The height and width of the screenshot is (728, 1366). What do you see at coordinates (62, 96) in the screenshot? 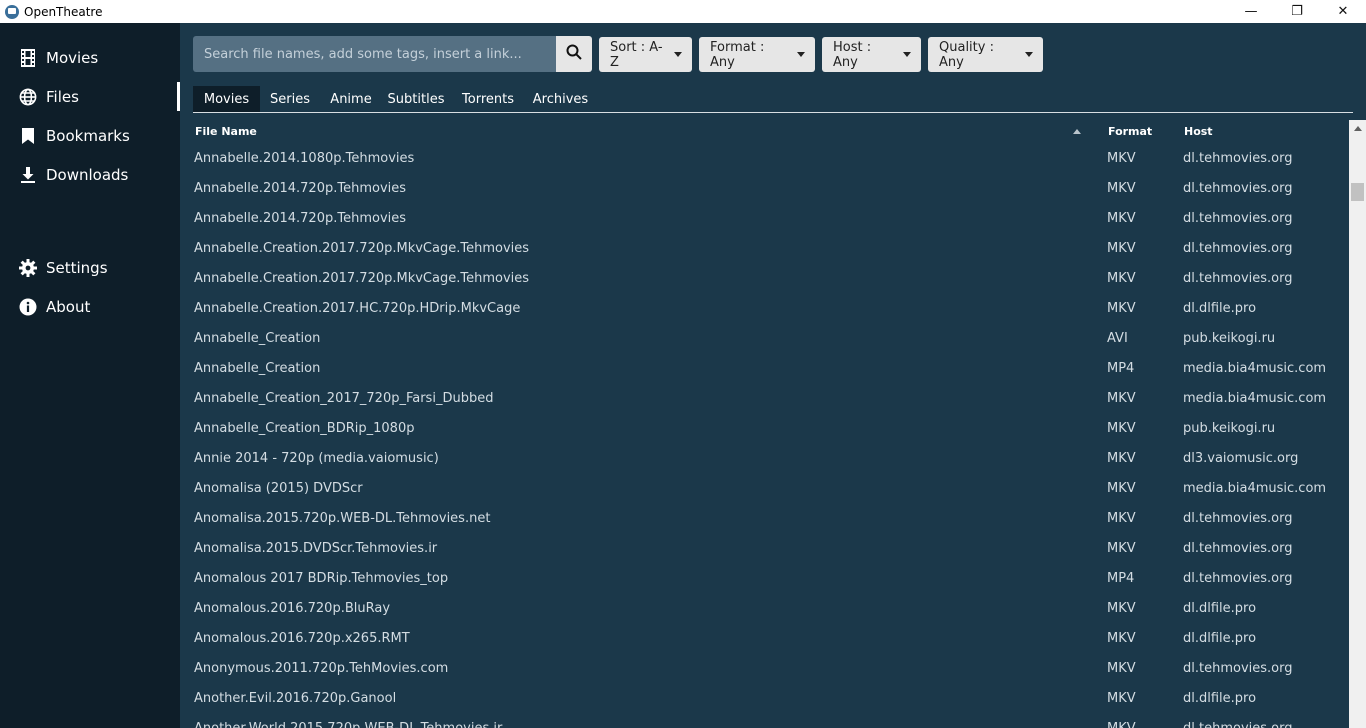
I see `sidebar-item-label: Files` at bounding box center [62, 96].